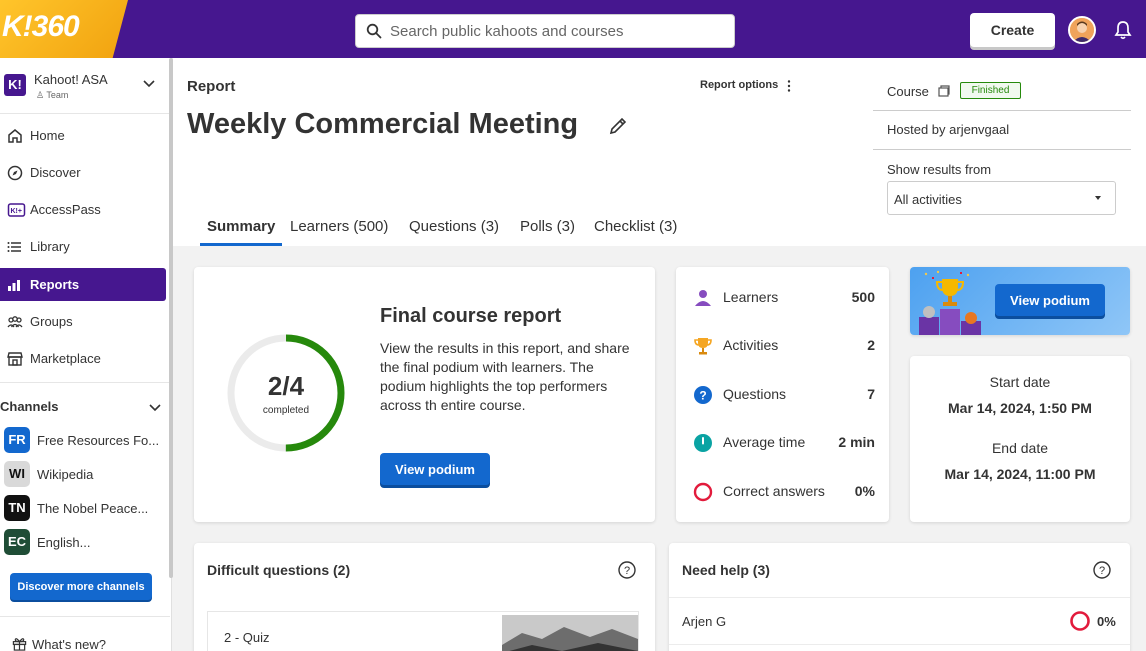 The height and width of the screenshot is (651, 1146). What do you see at coordinates (703, 298) in the screenshot?
I see `person-icon` at bounding box center [703, 298].